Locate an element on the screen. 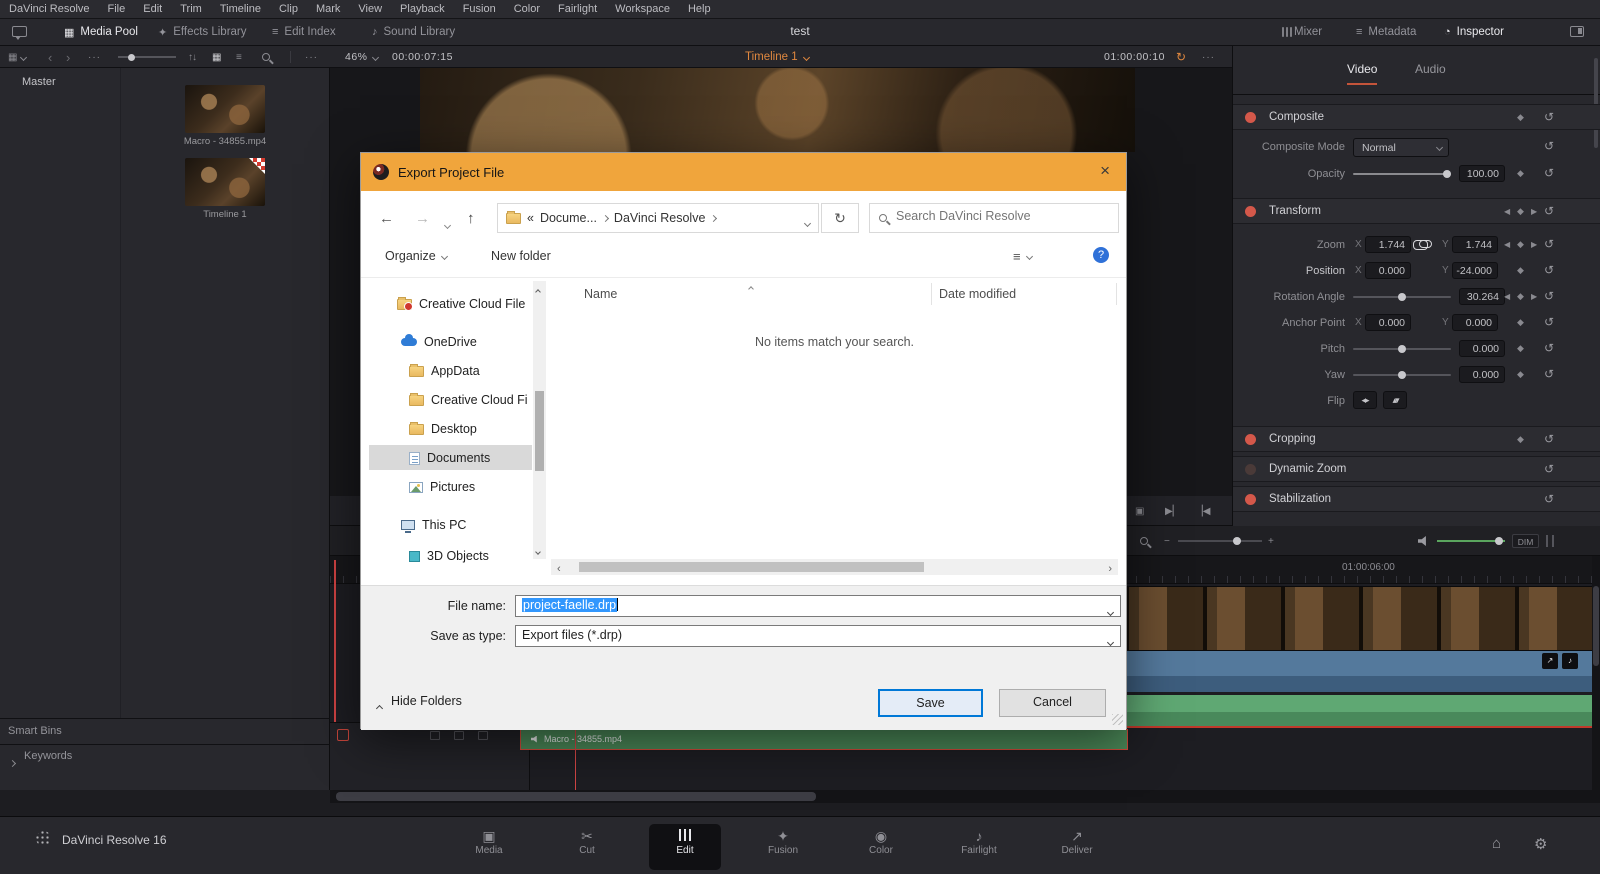 This screenshot has height=874, width=1600. cropping-toggle is located at coordinates (1250, 439).